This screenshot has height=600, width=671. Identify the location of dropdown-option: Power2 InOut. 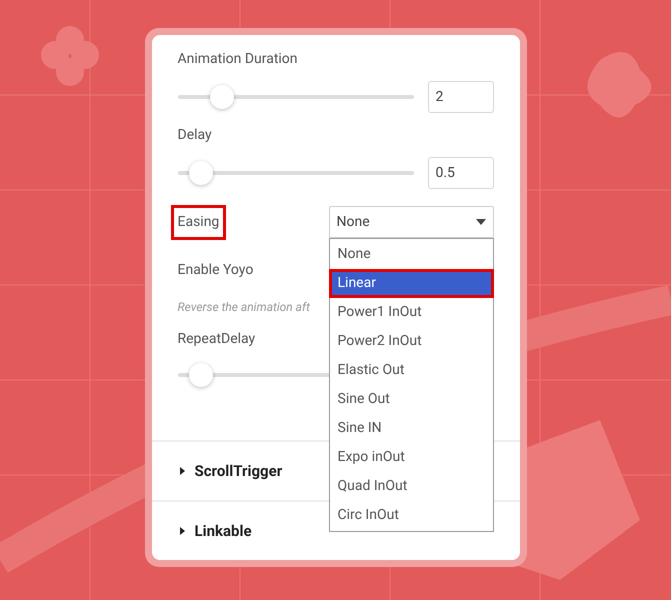
(411, 341).